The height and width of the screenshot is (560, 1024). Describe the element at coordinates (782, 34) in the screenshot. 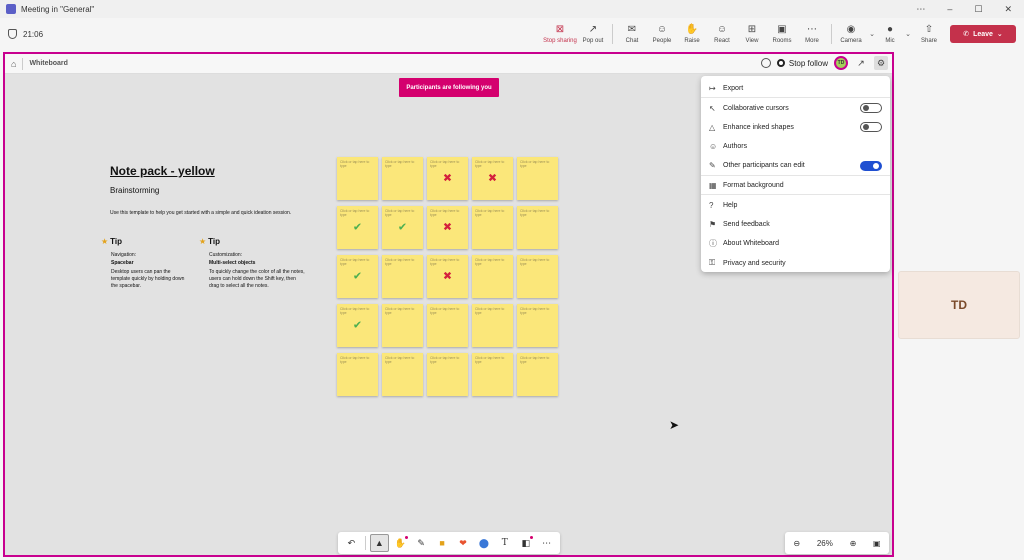

I see `rooms-button: ▣ Rooms` at that location.